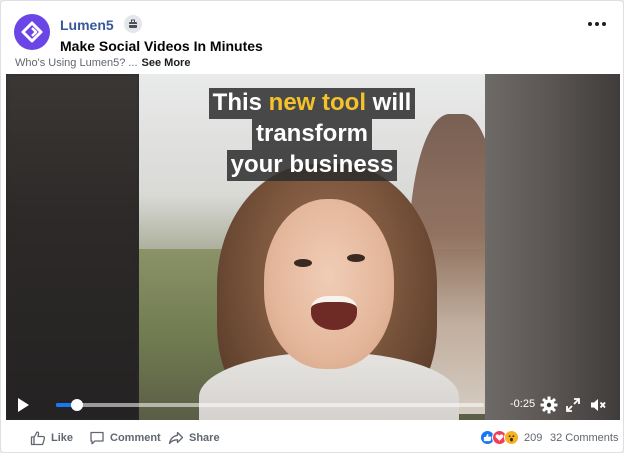 Image resolution: width=624 pixels, height=453 pixels. What do you see at coordinates (87, 25) in the screenshot?
I see `page-name-link: Lumen5` at bounding box center [87, 25].